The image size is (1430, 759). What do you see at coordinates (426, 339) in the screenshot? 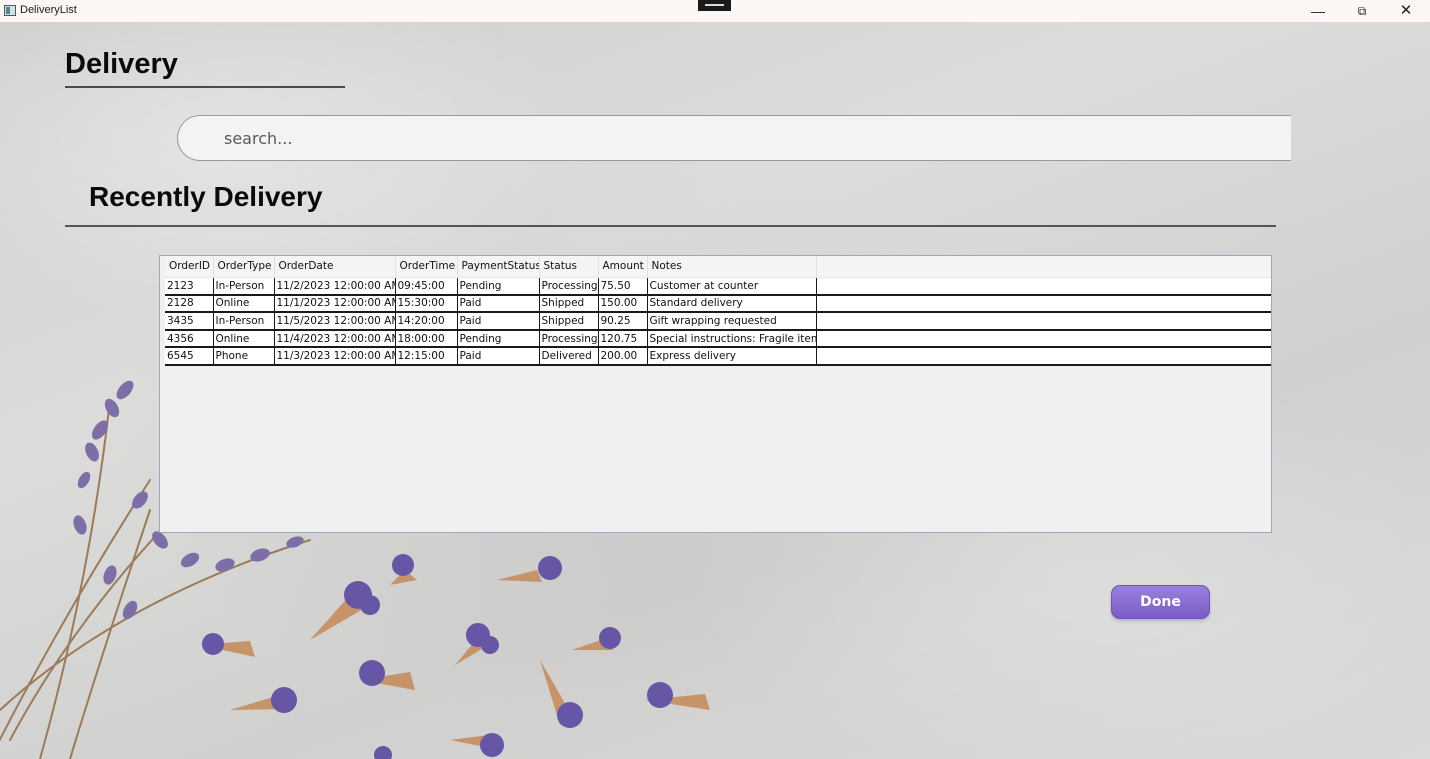
I see `table-cell: 18:00:00` at bounding box center [426, 339].